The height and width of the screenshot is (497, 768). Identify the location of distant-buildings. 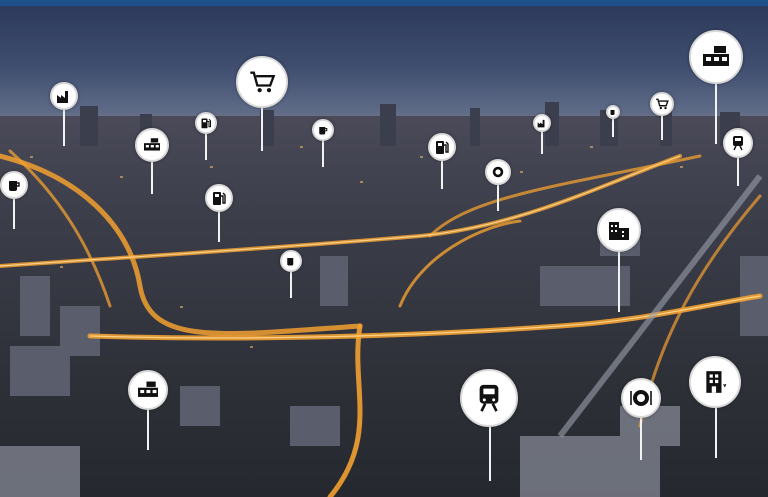
(410, 124).